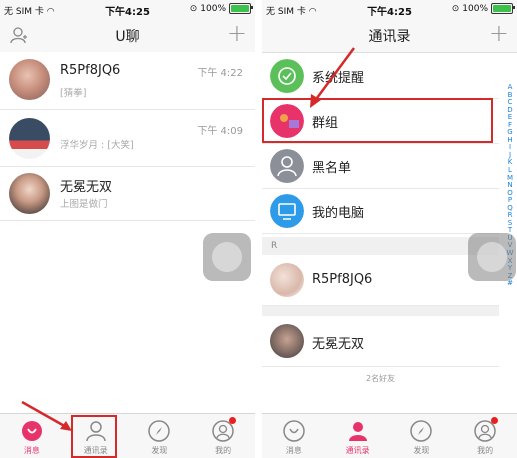 The width and height of the screenshot is (517, 458). I want to click on contact-name: R5Pf8JQ6, so click(342, 279).